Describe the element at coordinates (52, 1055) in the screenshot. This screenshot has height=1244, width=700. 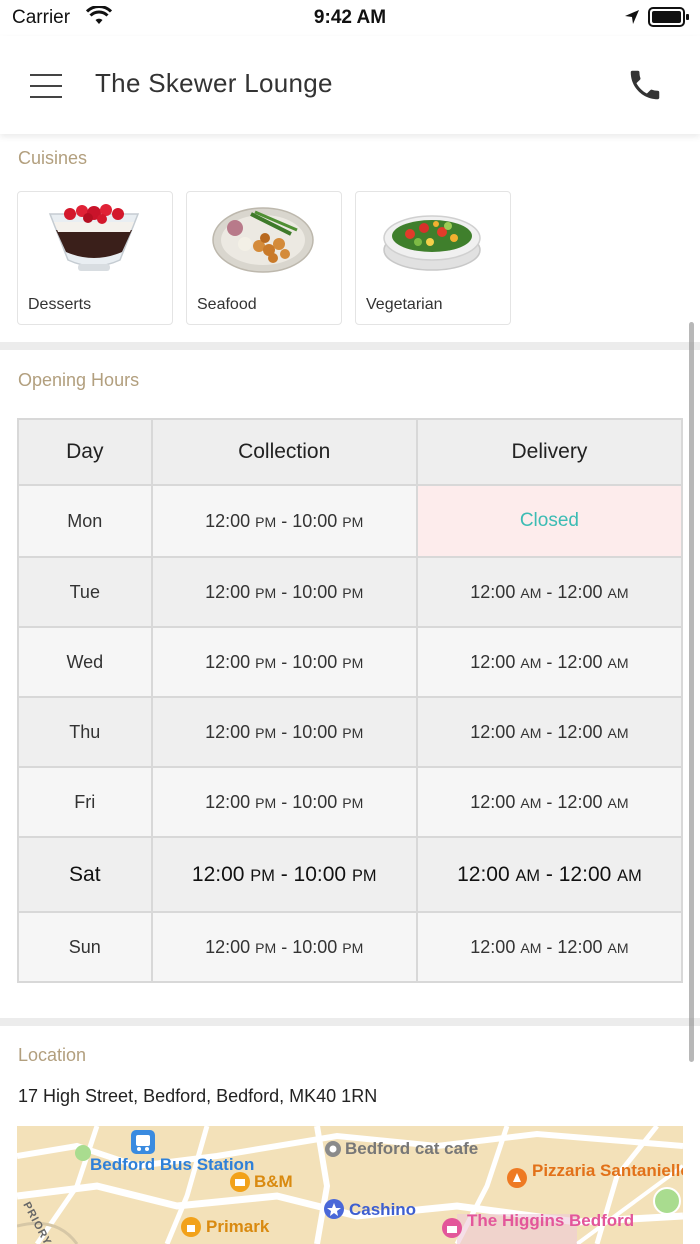
I see `location-heading: Location` at that location.